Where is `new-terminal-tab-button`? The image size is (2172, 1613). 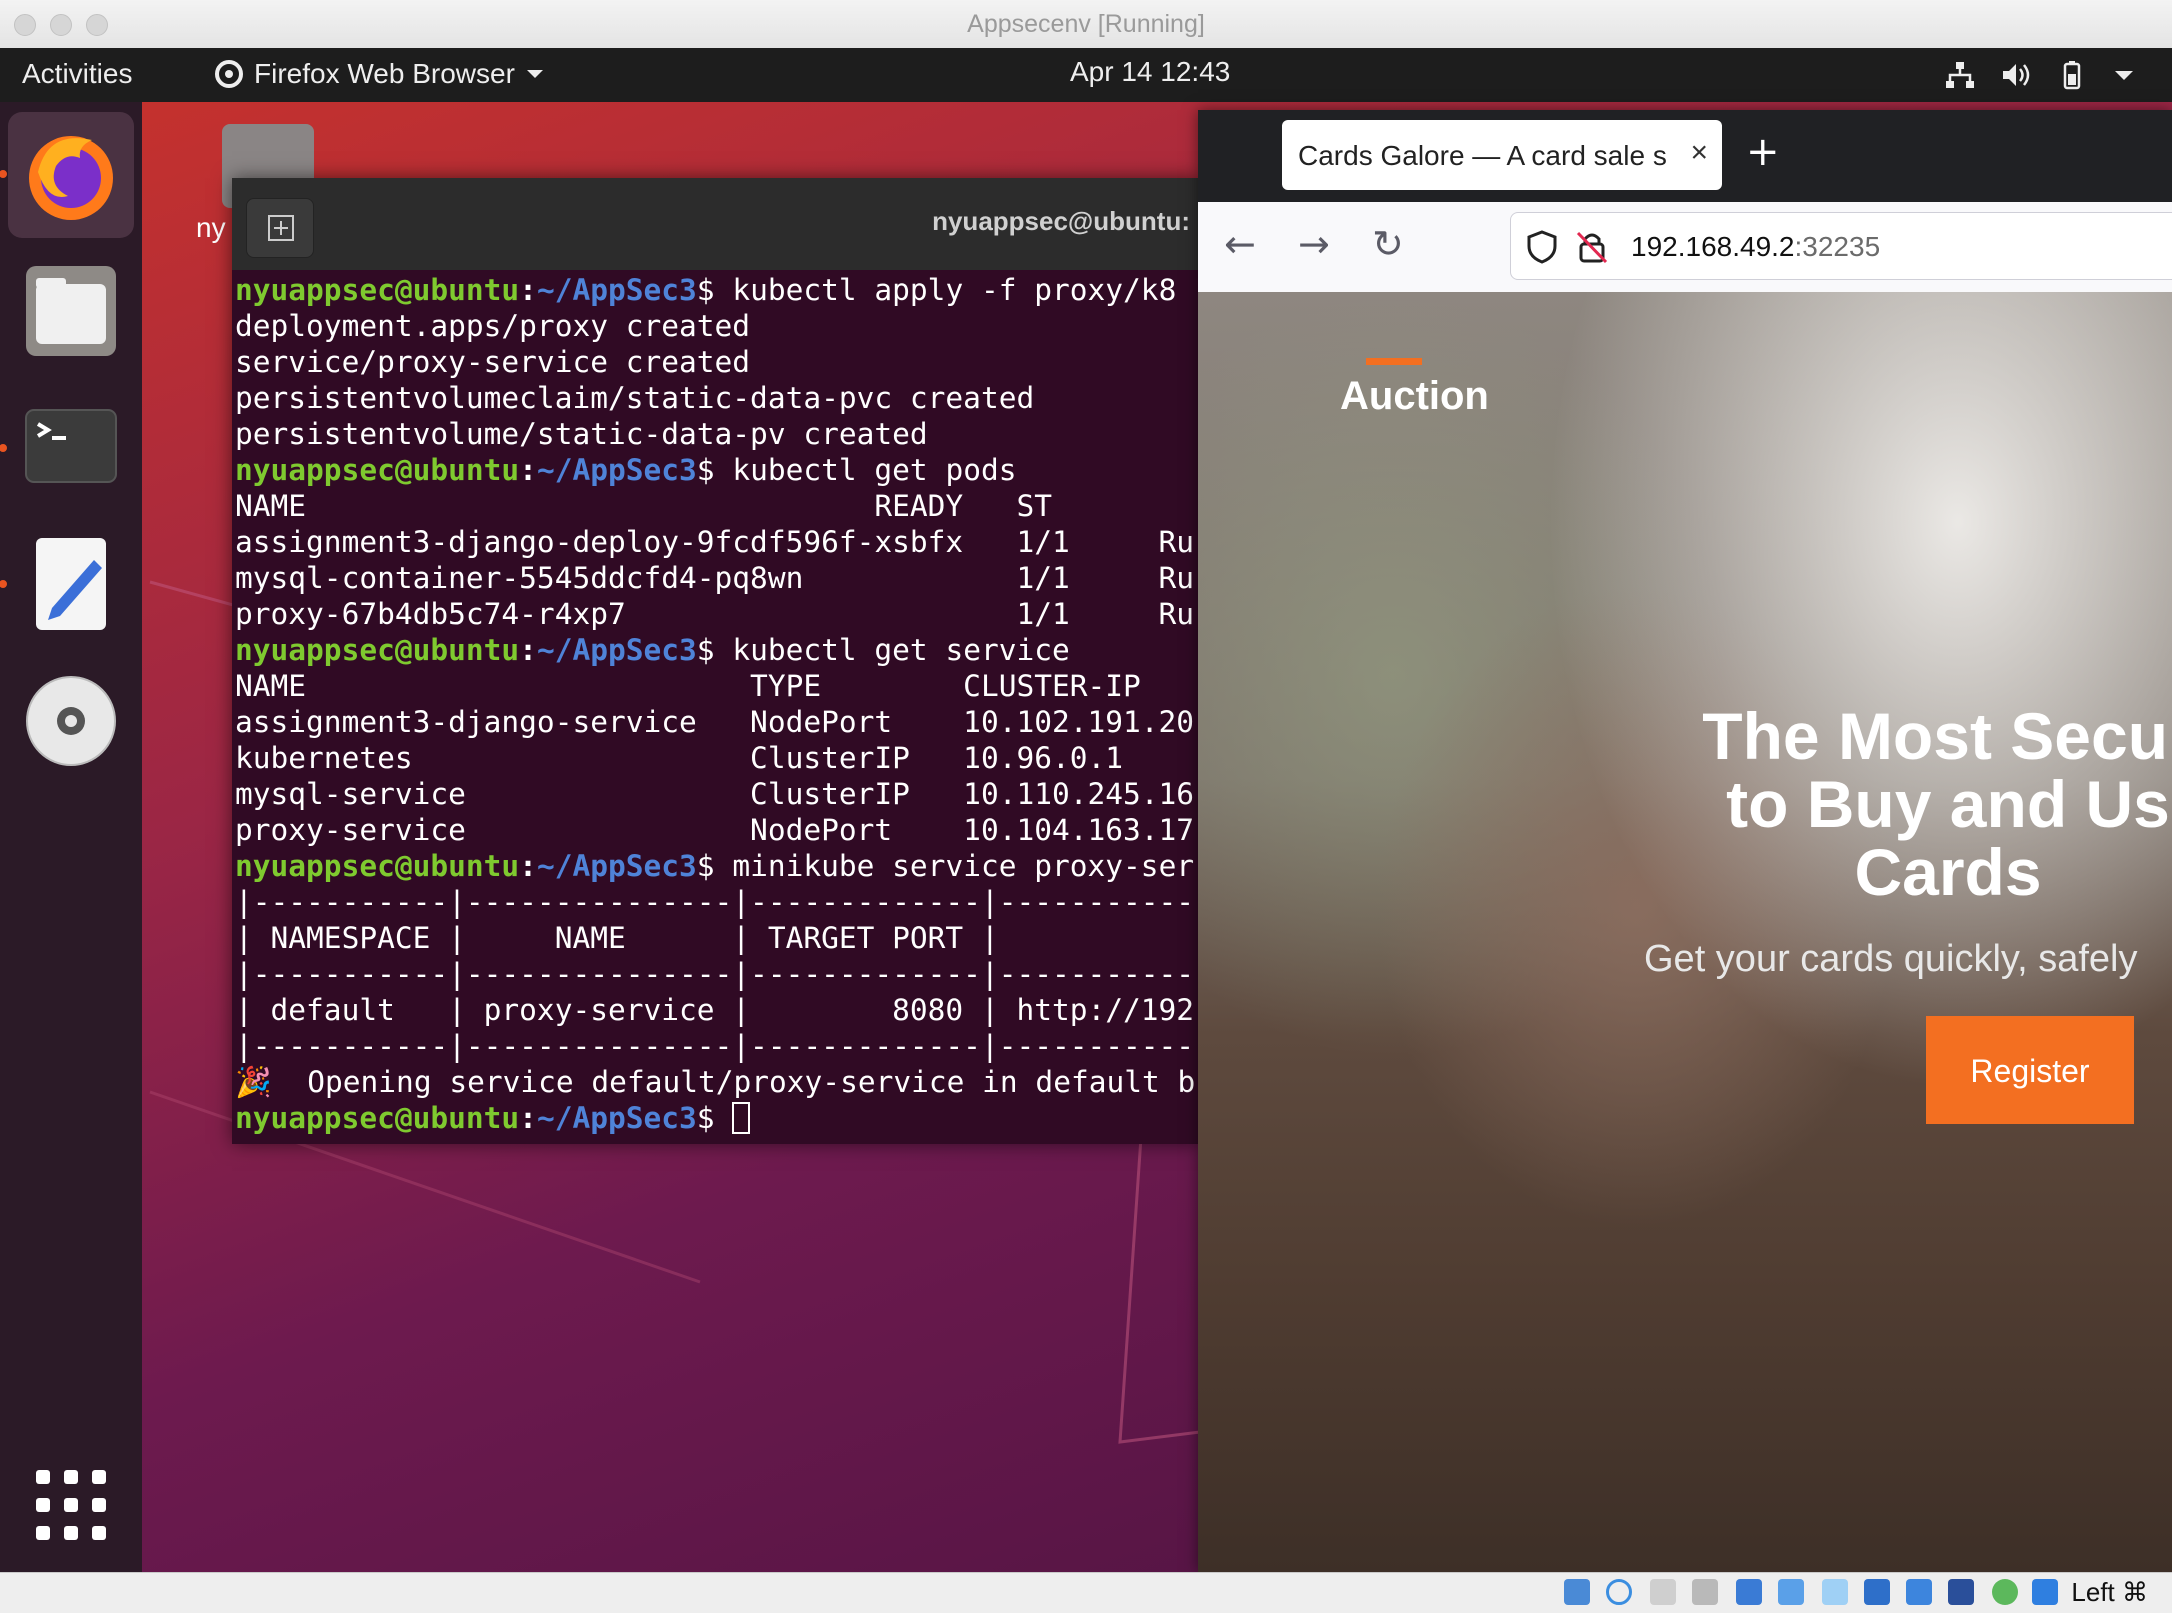
new-terminal-tab-button is located at coordinates (280, 228).